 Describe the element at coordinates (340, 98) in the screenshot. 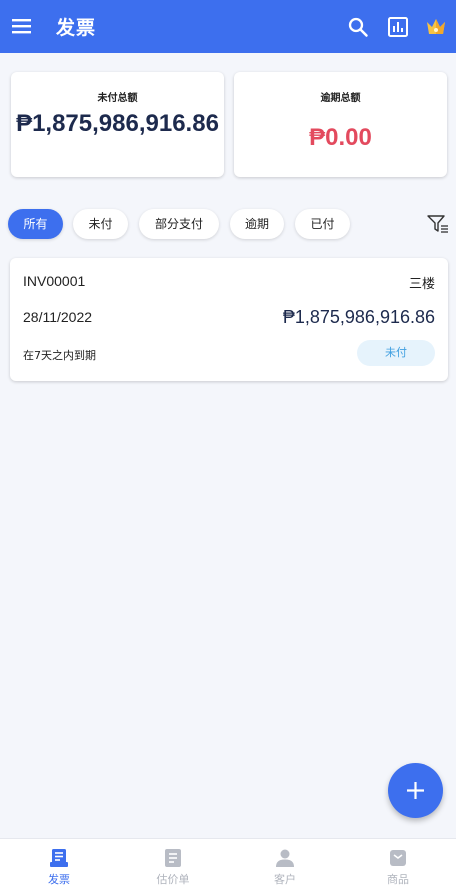

I see `overdue-total-label: 逾期总额` at that location.